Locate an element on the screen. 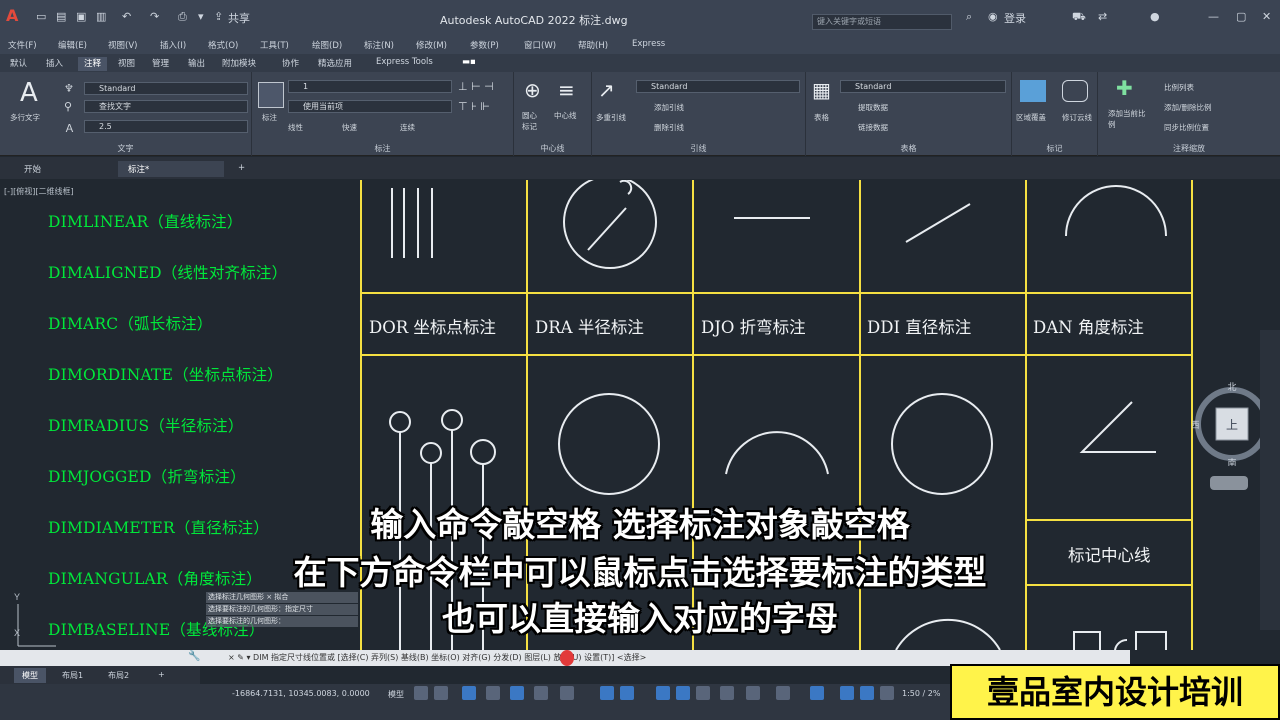  ortho-toggle-icon is located at coordinates (517, 693).